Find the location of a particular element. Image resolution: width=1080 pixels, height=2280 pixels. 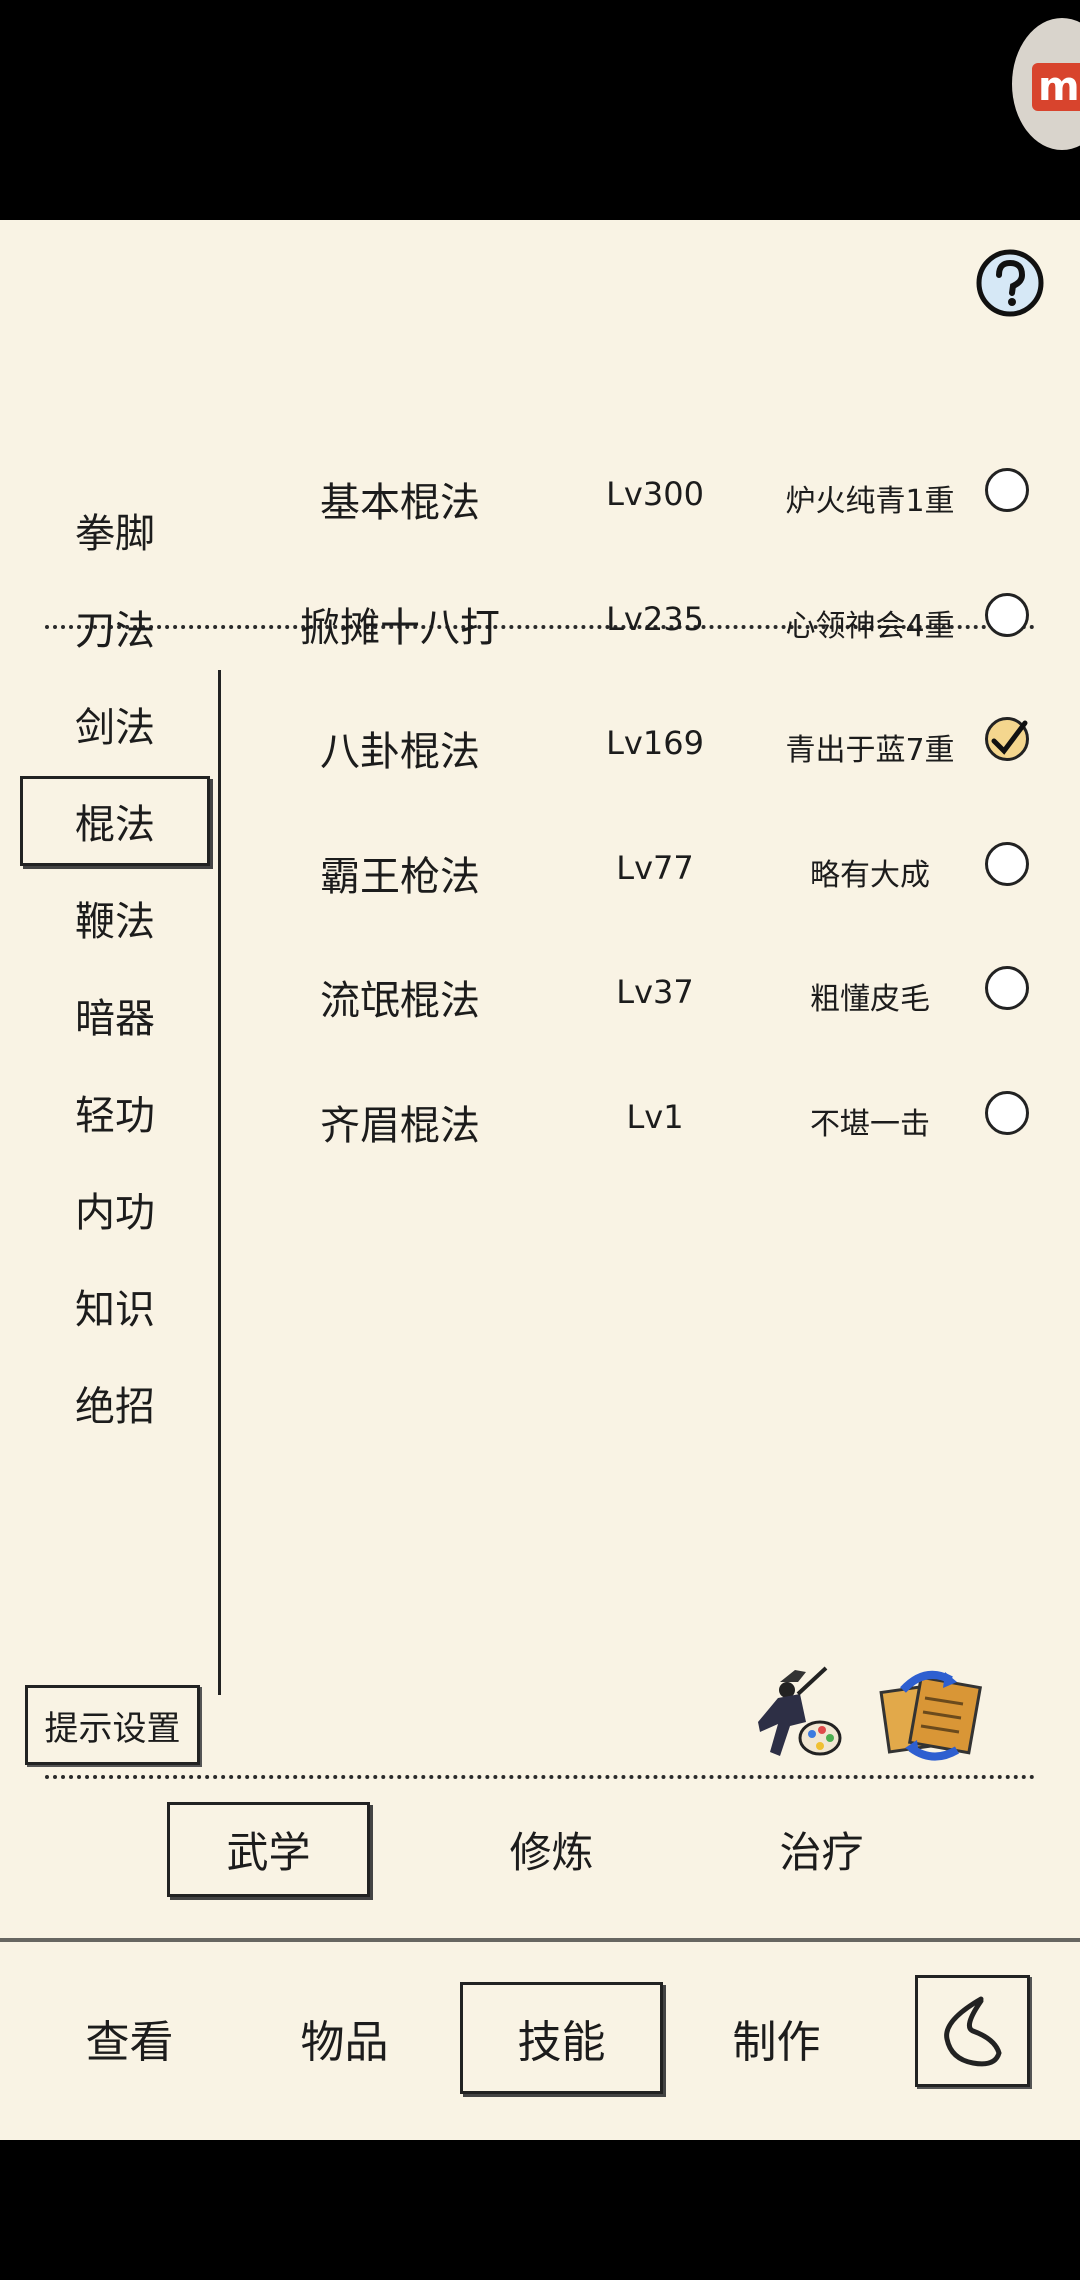

category-tab-6: 轻功 is located at coordinates (115, 1112).